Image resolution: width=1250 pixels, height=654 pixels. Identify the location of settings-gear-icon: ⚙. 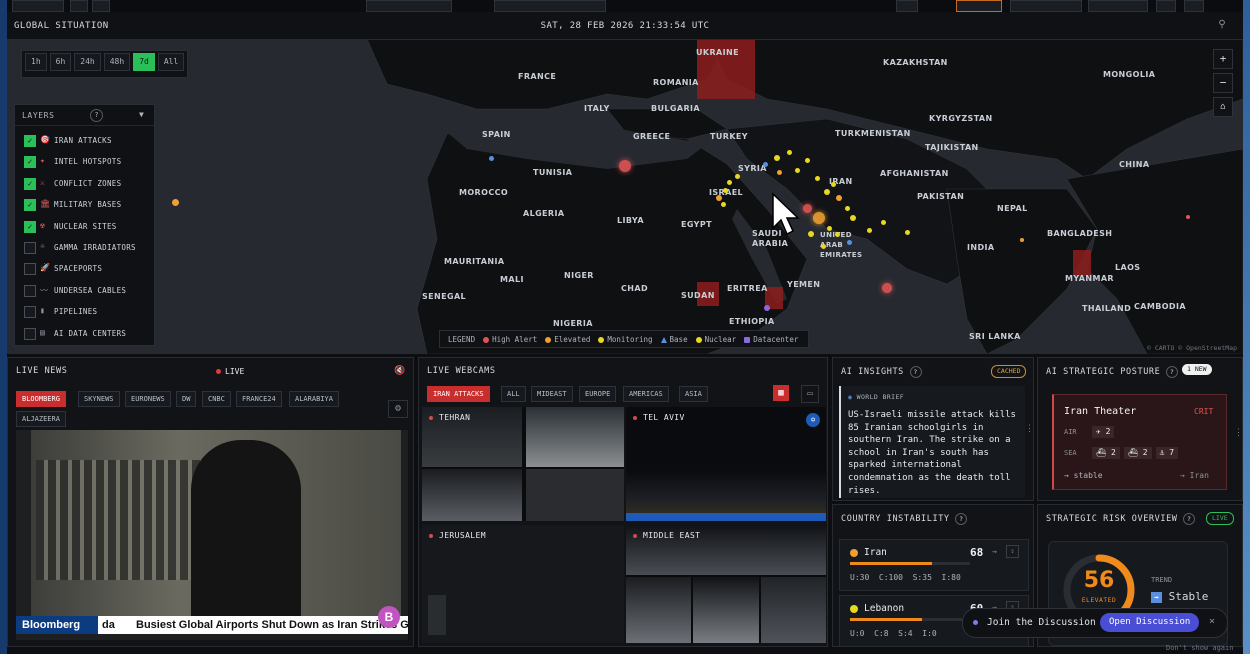
(398, 409).